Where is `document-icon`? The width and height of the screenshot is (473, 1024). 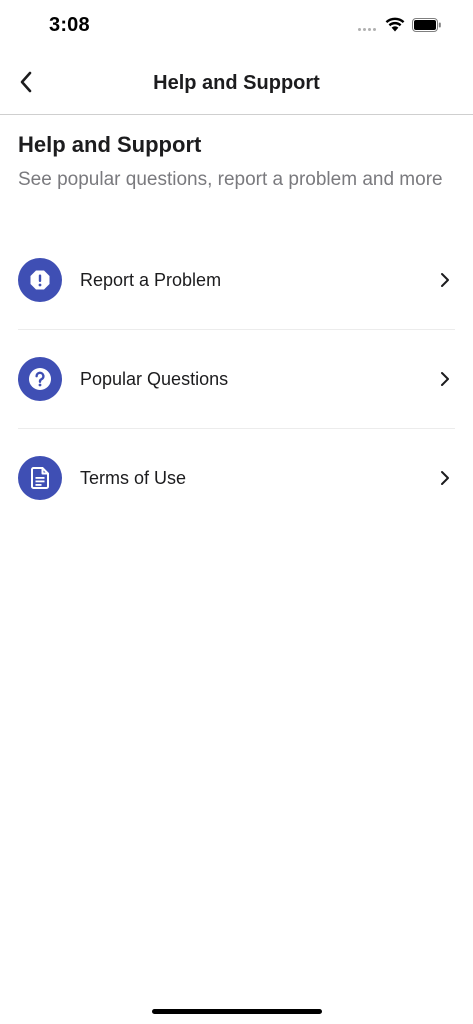
document-icon is located at coordinates (40, 478).